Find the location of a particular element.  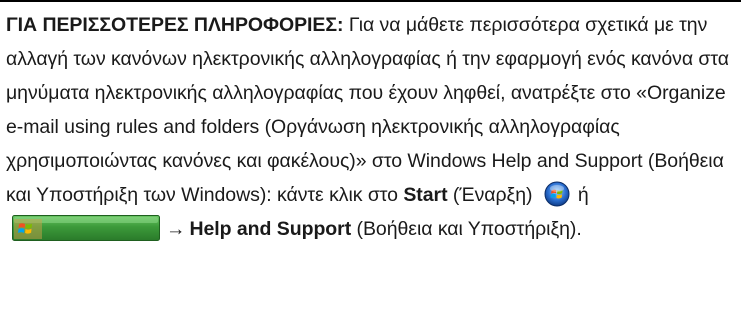

windows-start-orb-icon is located at coordinates (557, 194).